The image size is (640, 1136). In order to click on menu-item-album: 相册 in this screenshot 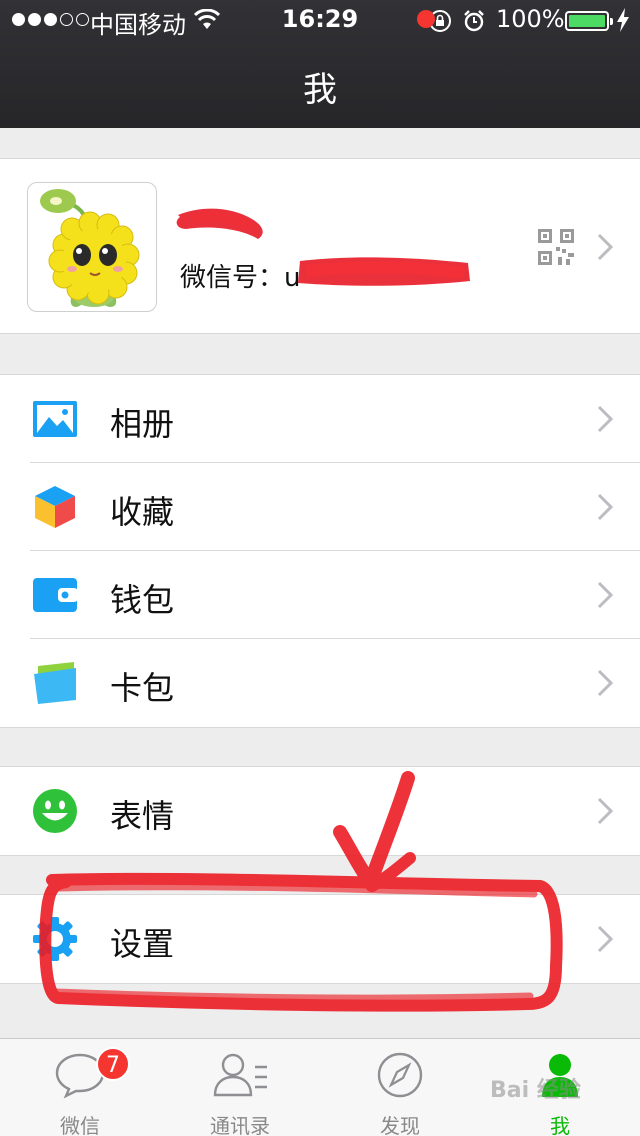, I will do `click(320, 419)`.